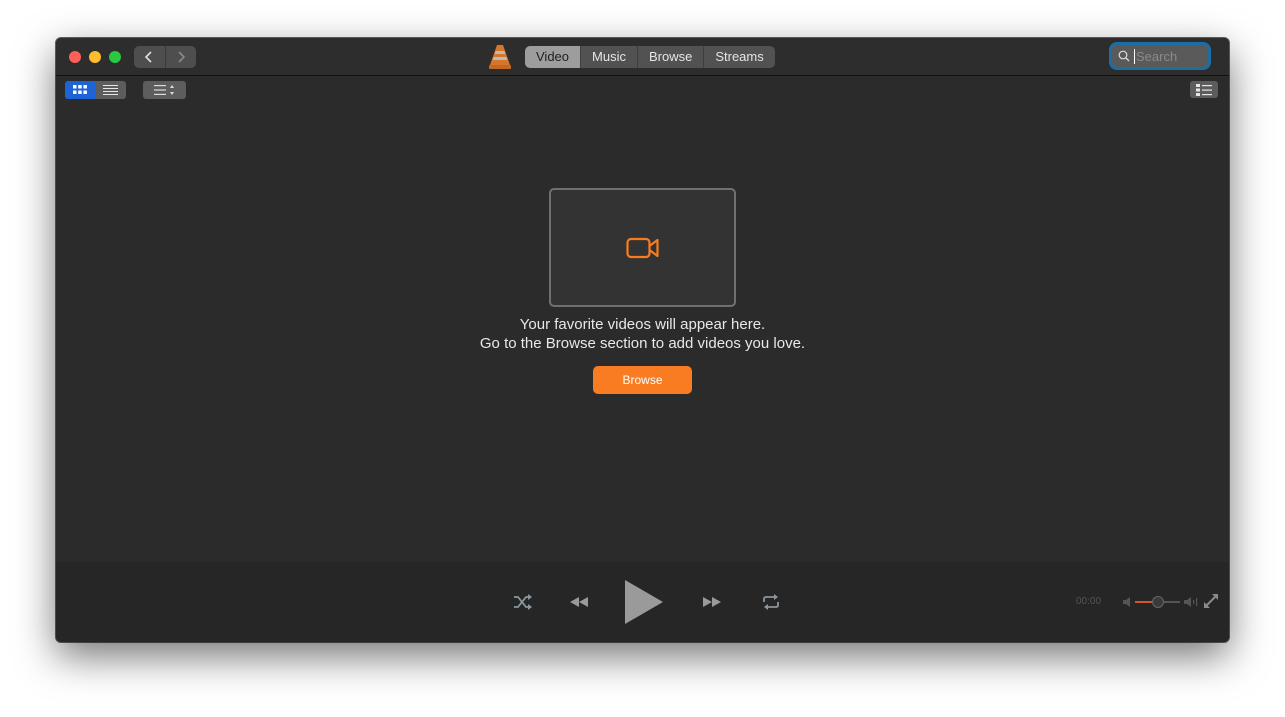  I want to click on section-tabs: Video Music Browse Streams, so click(650, 57).